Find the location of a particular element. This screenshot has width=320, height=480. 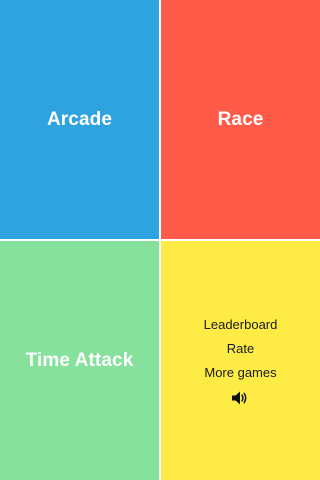

speaker-icon-svg is located at coordinates (239, 397).